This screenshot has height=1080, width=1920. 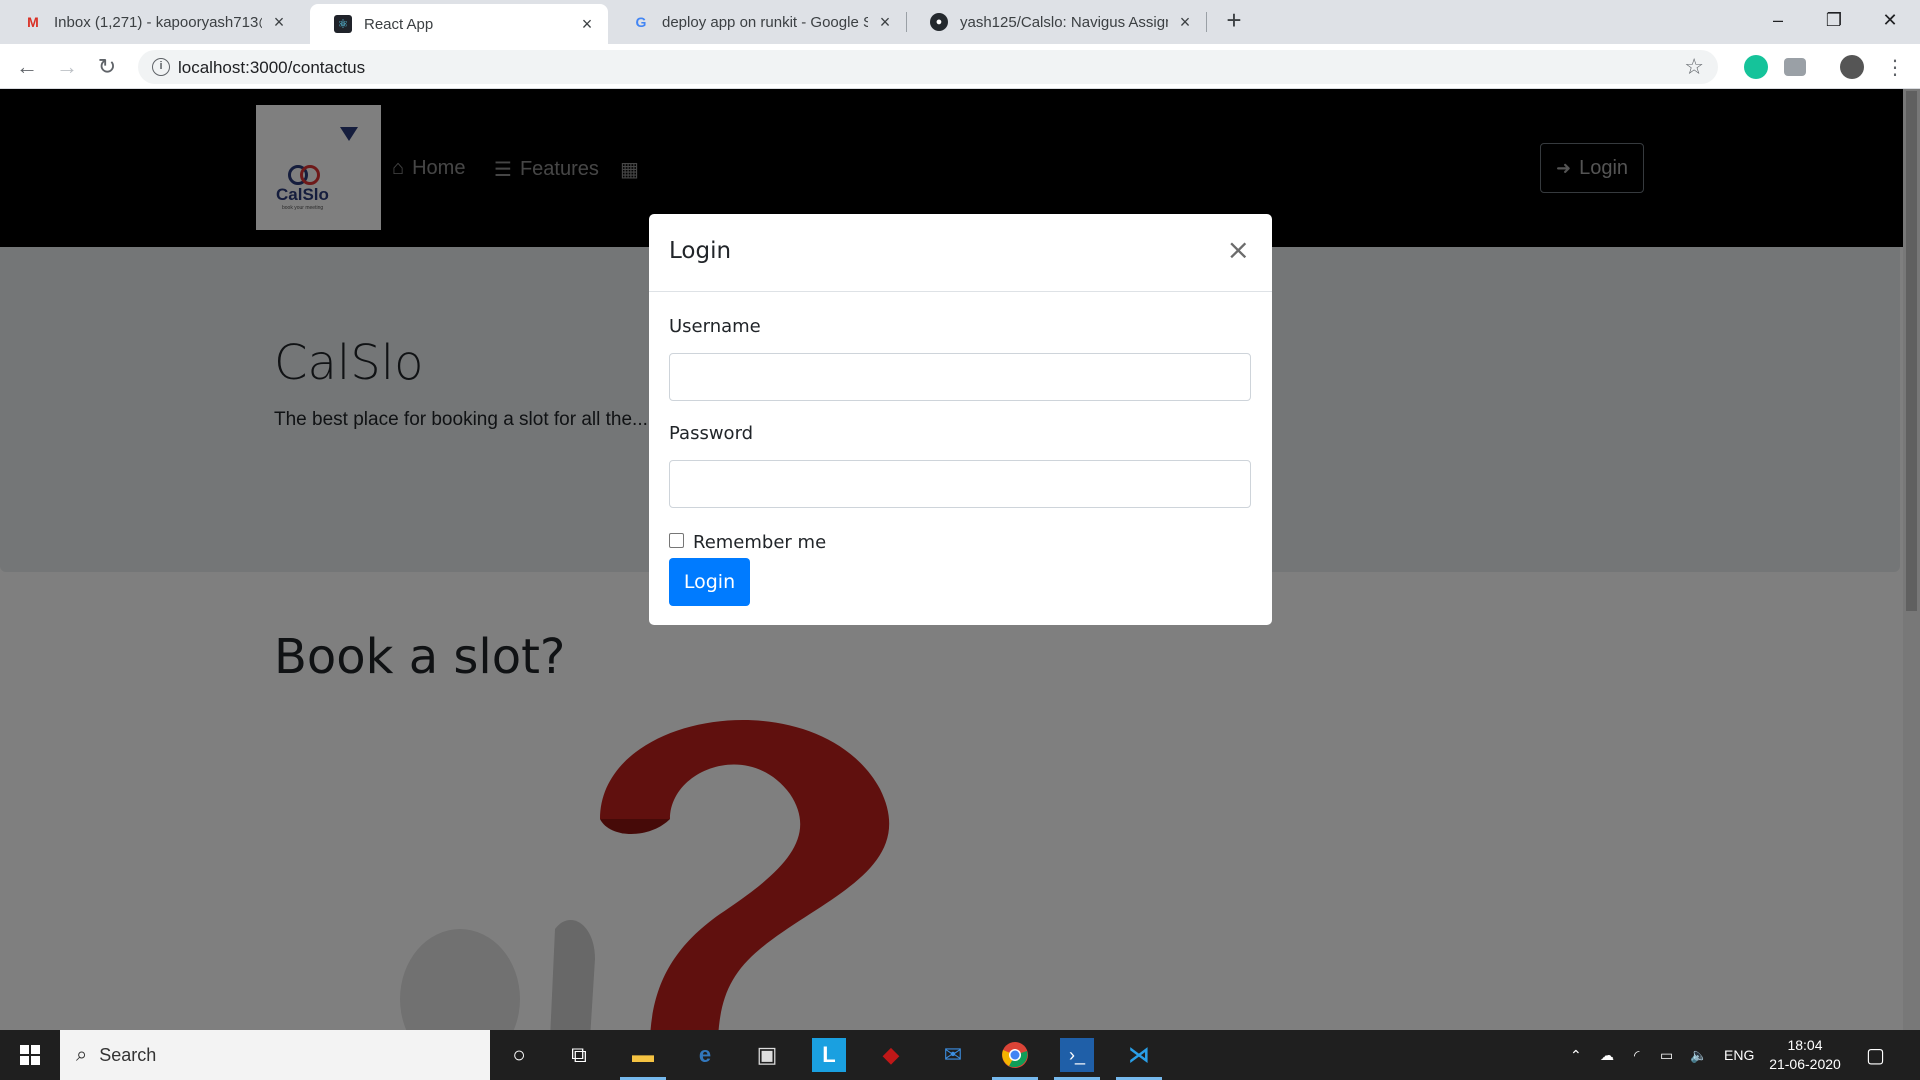 What do you see at coordinates (1852, 67) in the screenshot?
I see `profile-avatar` at bounding box center [1852, 67].